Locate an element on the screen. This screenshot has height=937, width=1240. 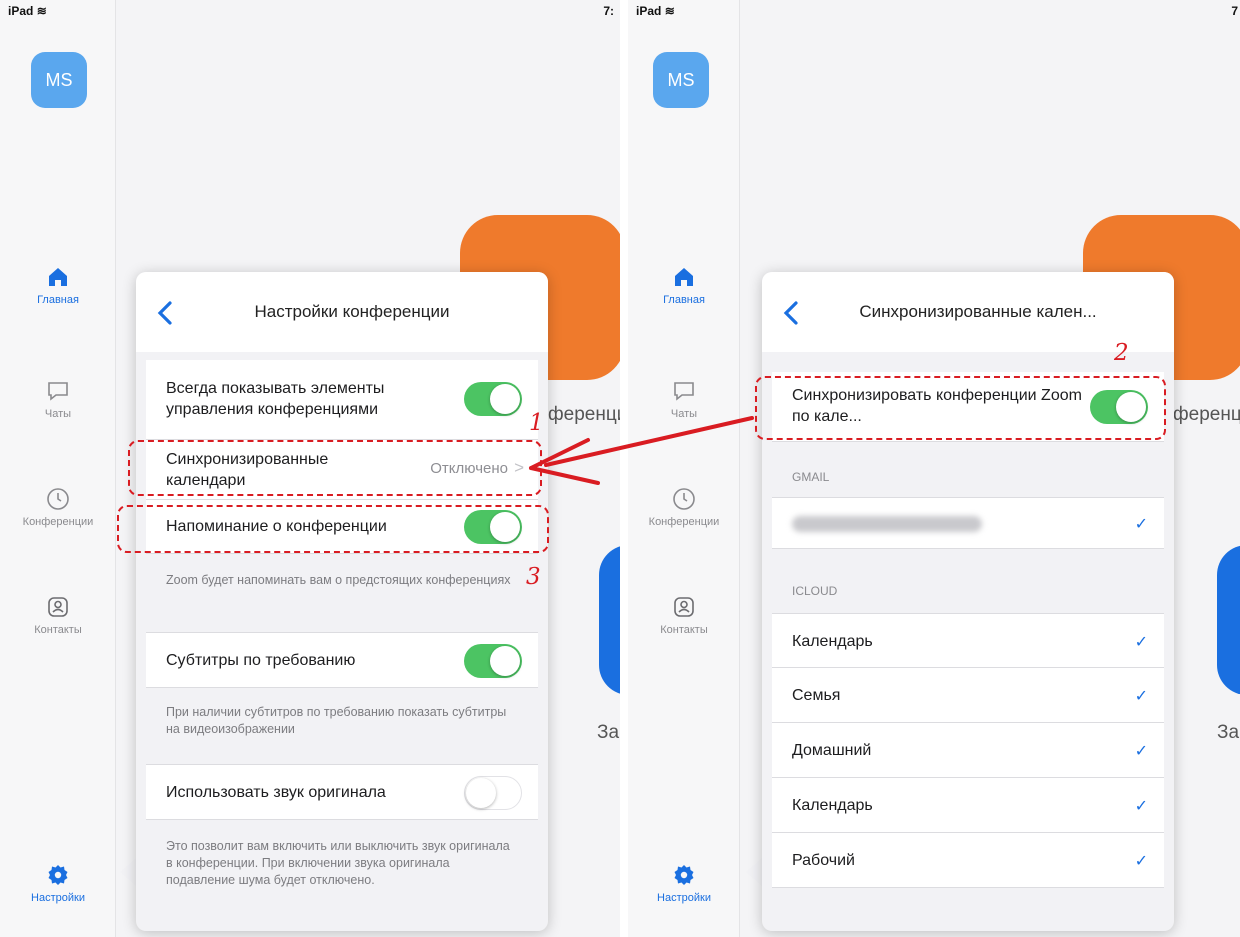
annotation-marker-1: 1 is located at coordinates (536, 423).